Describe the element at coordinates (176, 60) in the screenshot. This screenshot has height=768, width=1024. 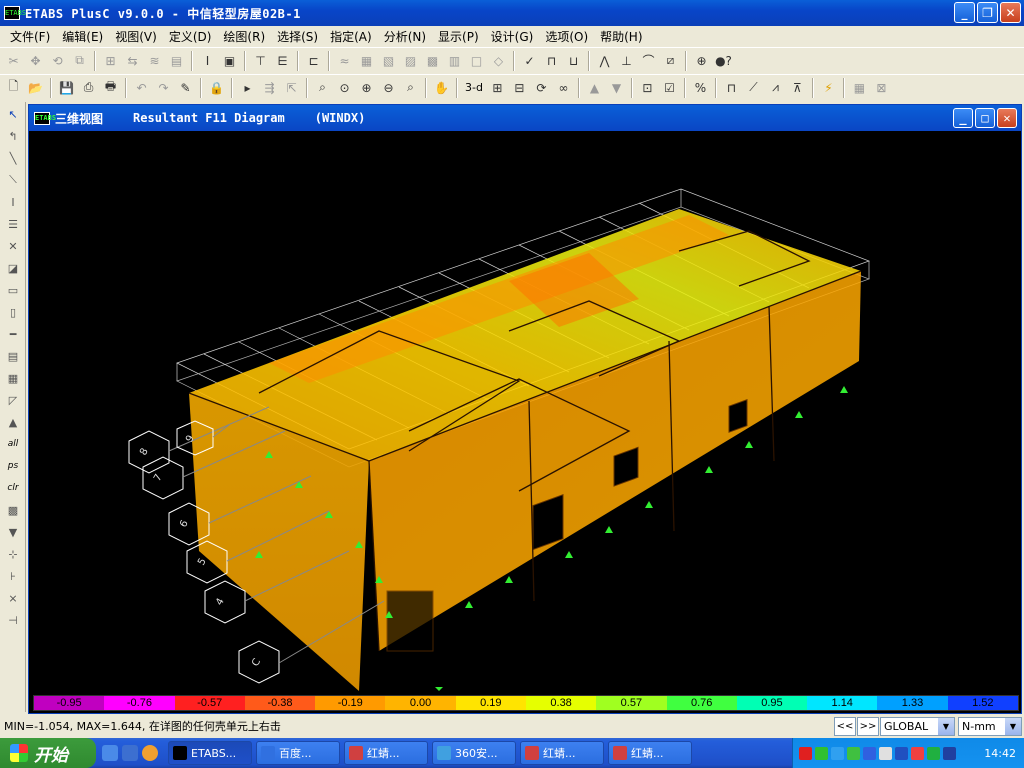
I see `section-icon: ▤` at that location.